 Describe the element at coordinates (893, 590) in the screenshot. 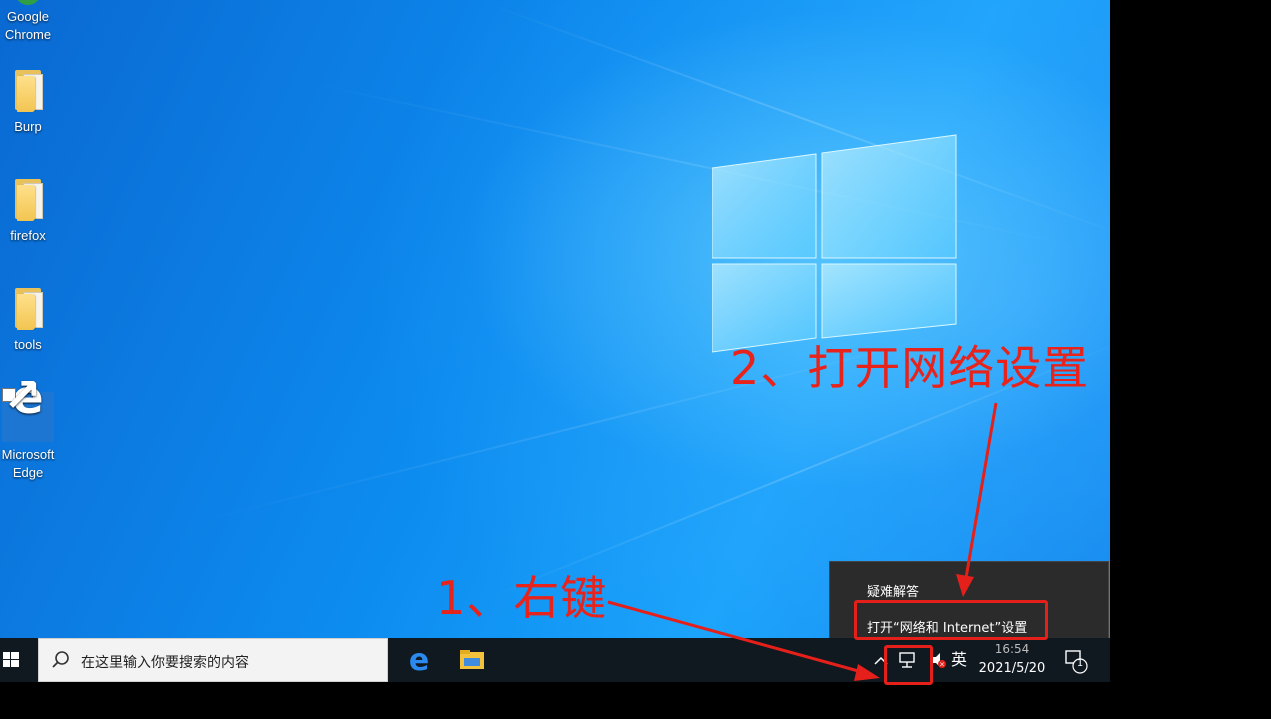

I see `menu-item-troubleshoot: 疑难解答` at that location.